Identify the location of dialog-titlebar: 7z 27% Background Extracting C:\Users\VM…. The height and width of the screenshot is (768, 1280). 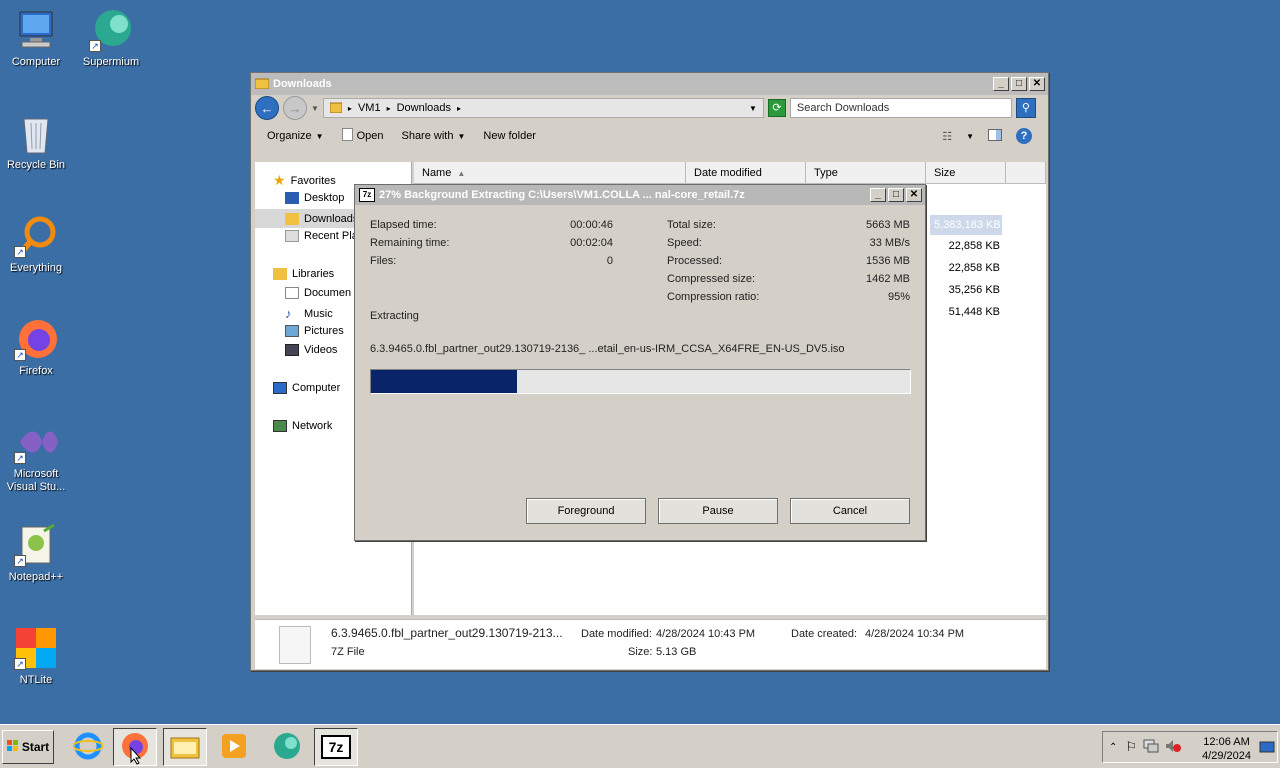
(640, 195).